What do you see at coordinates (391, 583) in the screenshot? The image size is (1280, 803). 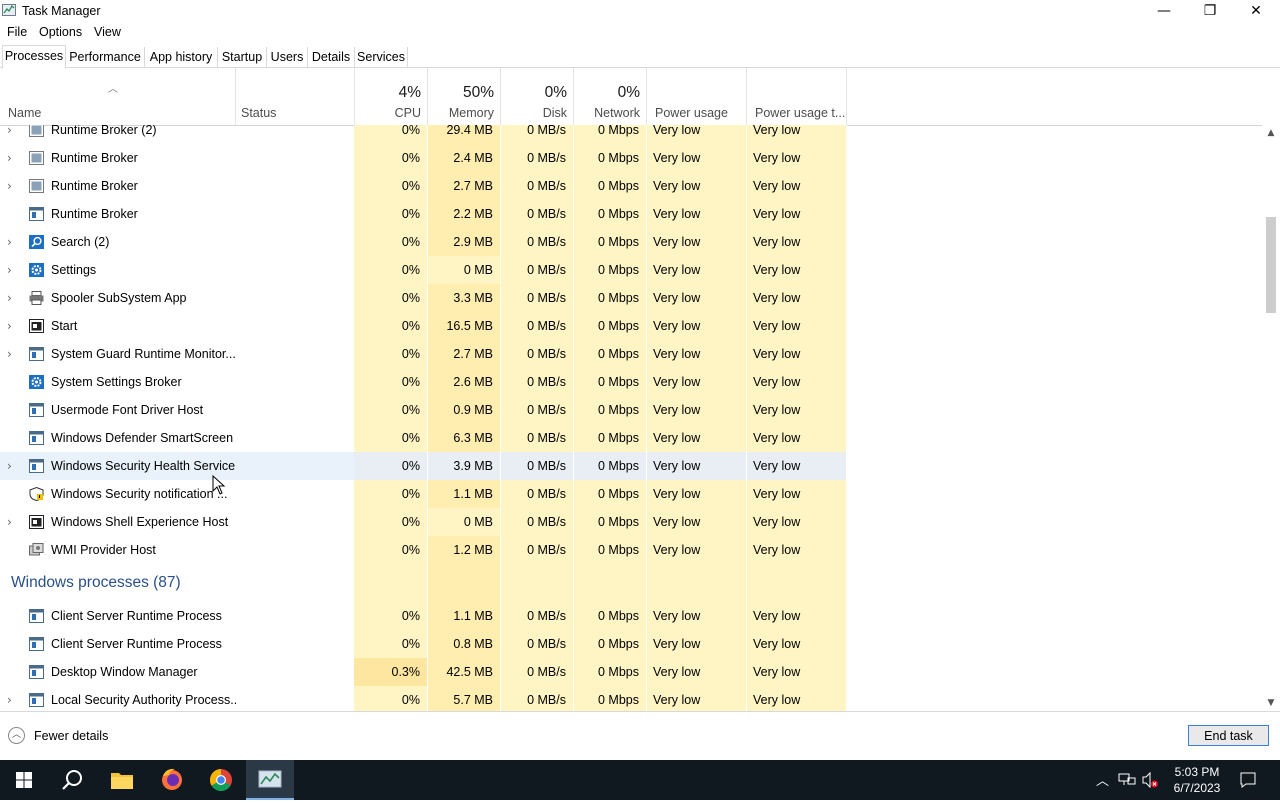 I see `group-empty-cell` at bounding box center [391, 583].